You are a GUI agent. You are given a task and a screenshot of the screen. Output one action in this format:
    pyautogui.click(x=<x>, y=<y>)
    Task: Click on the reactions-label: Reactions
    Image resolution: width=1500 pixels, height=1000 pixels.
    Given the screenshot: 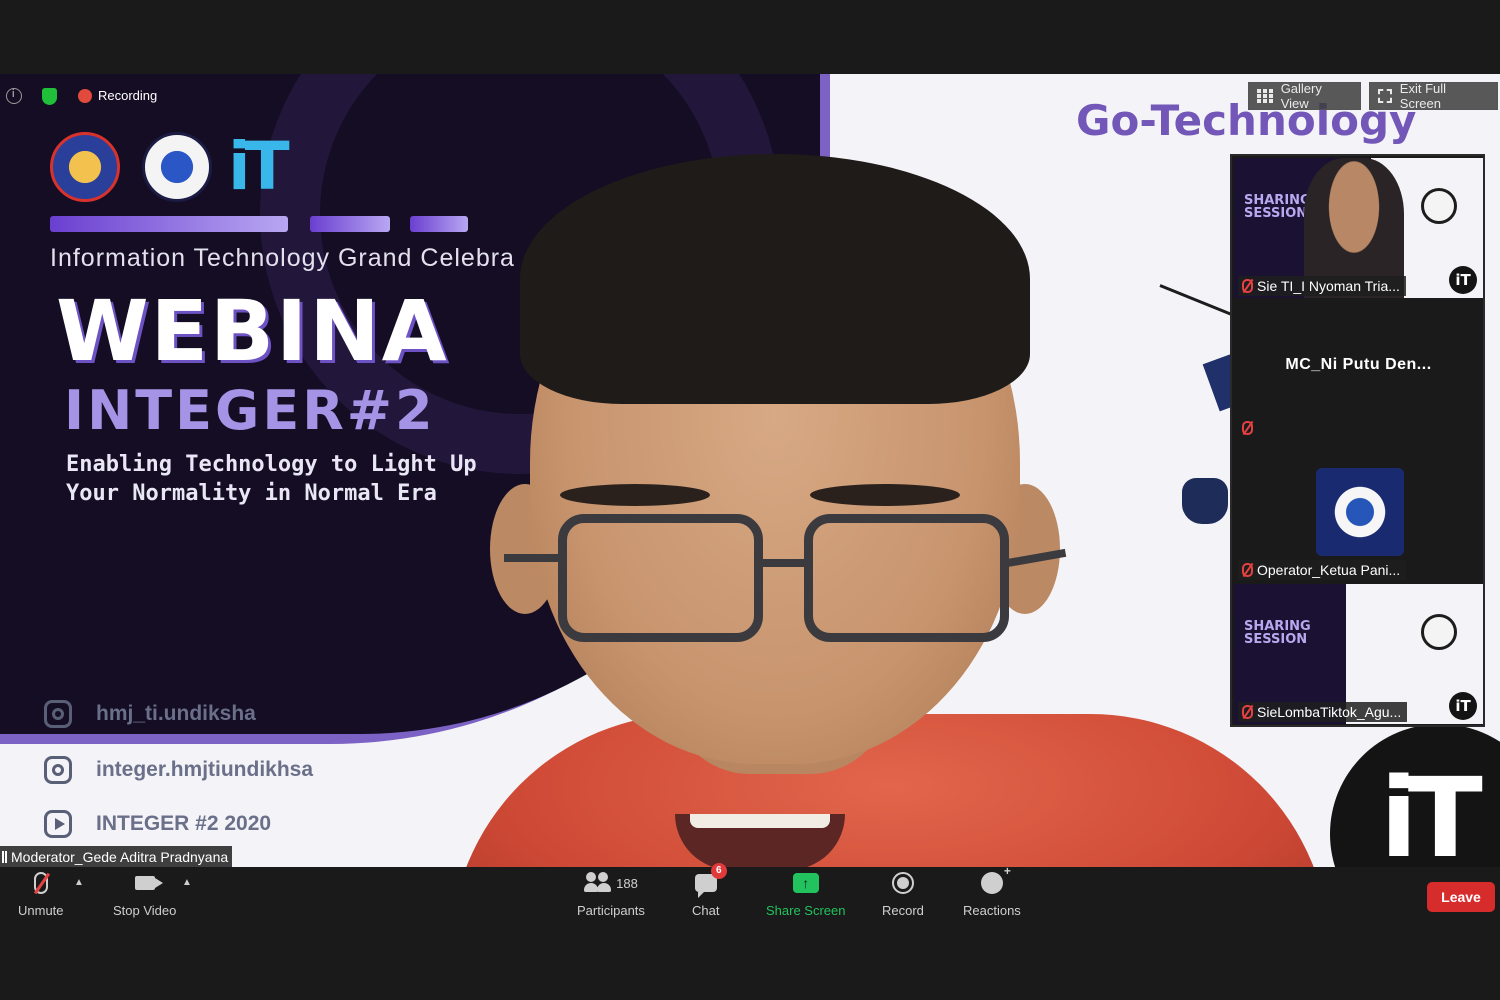 What is the action you would take?
    pyautogui.click(x=992, y=910)
    